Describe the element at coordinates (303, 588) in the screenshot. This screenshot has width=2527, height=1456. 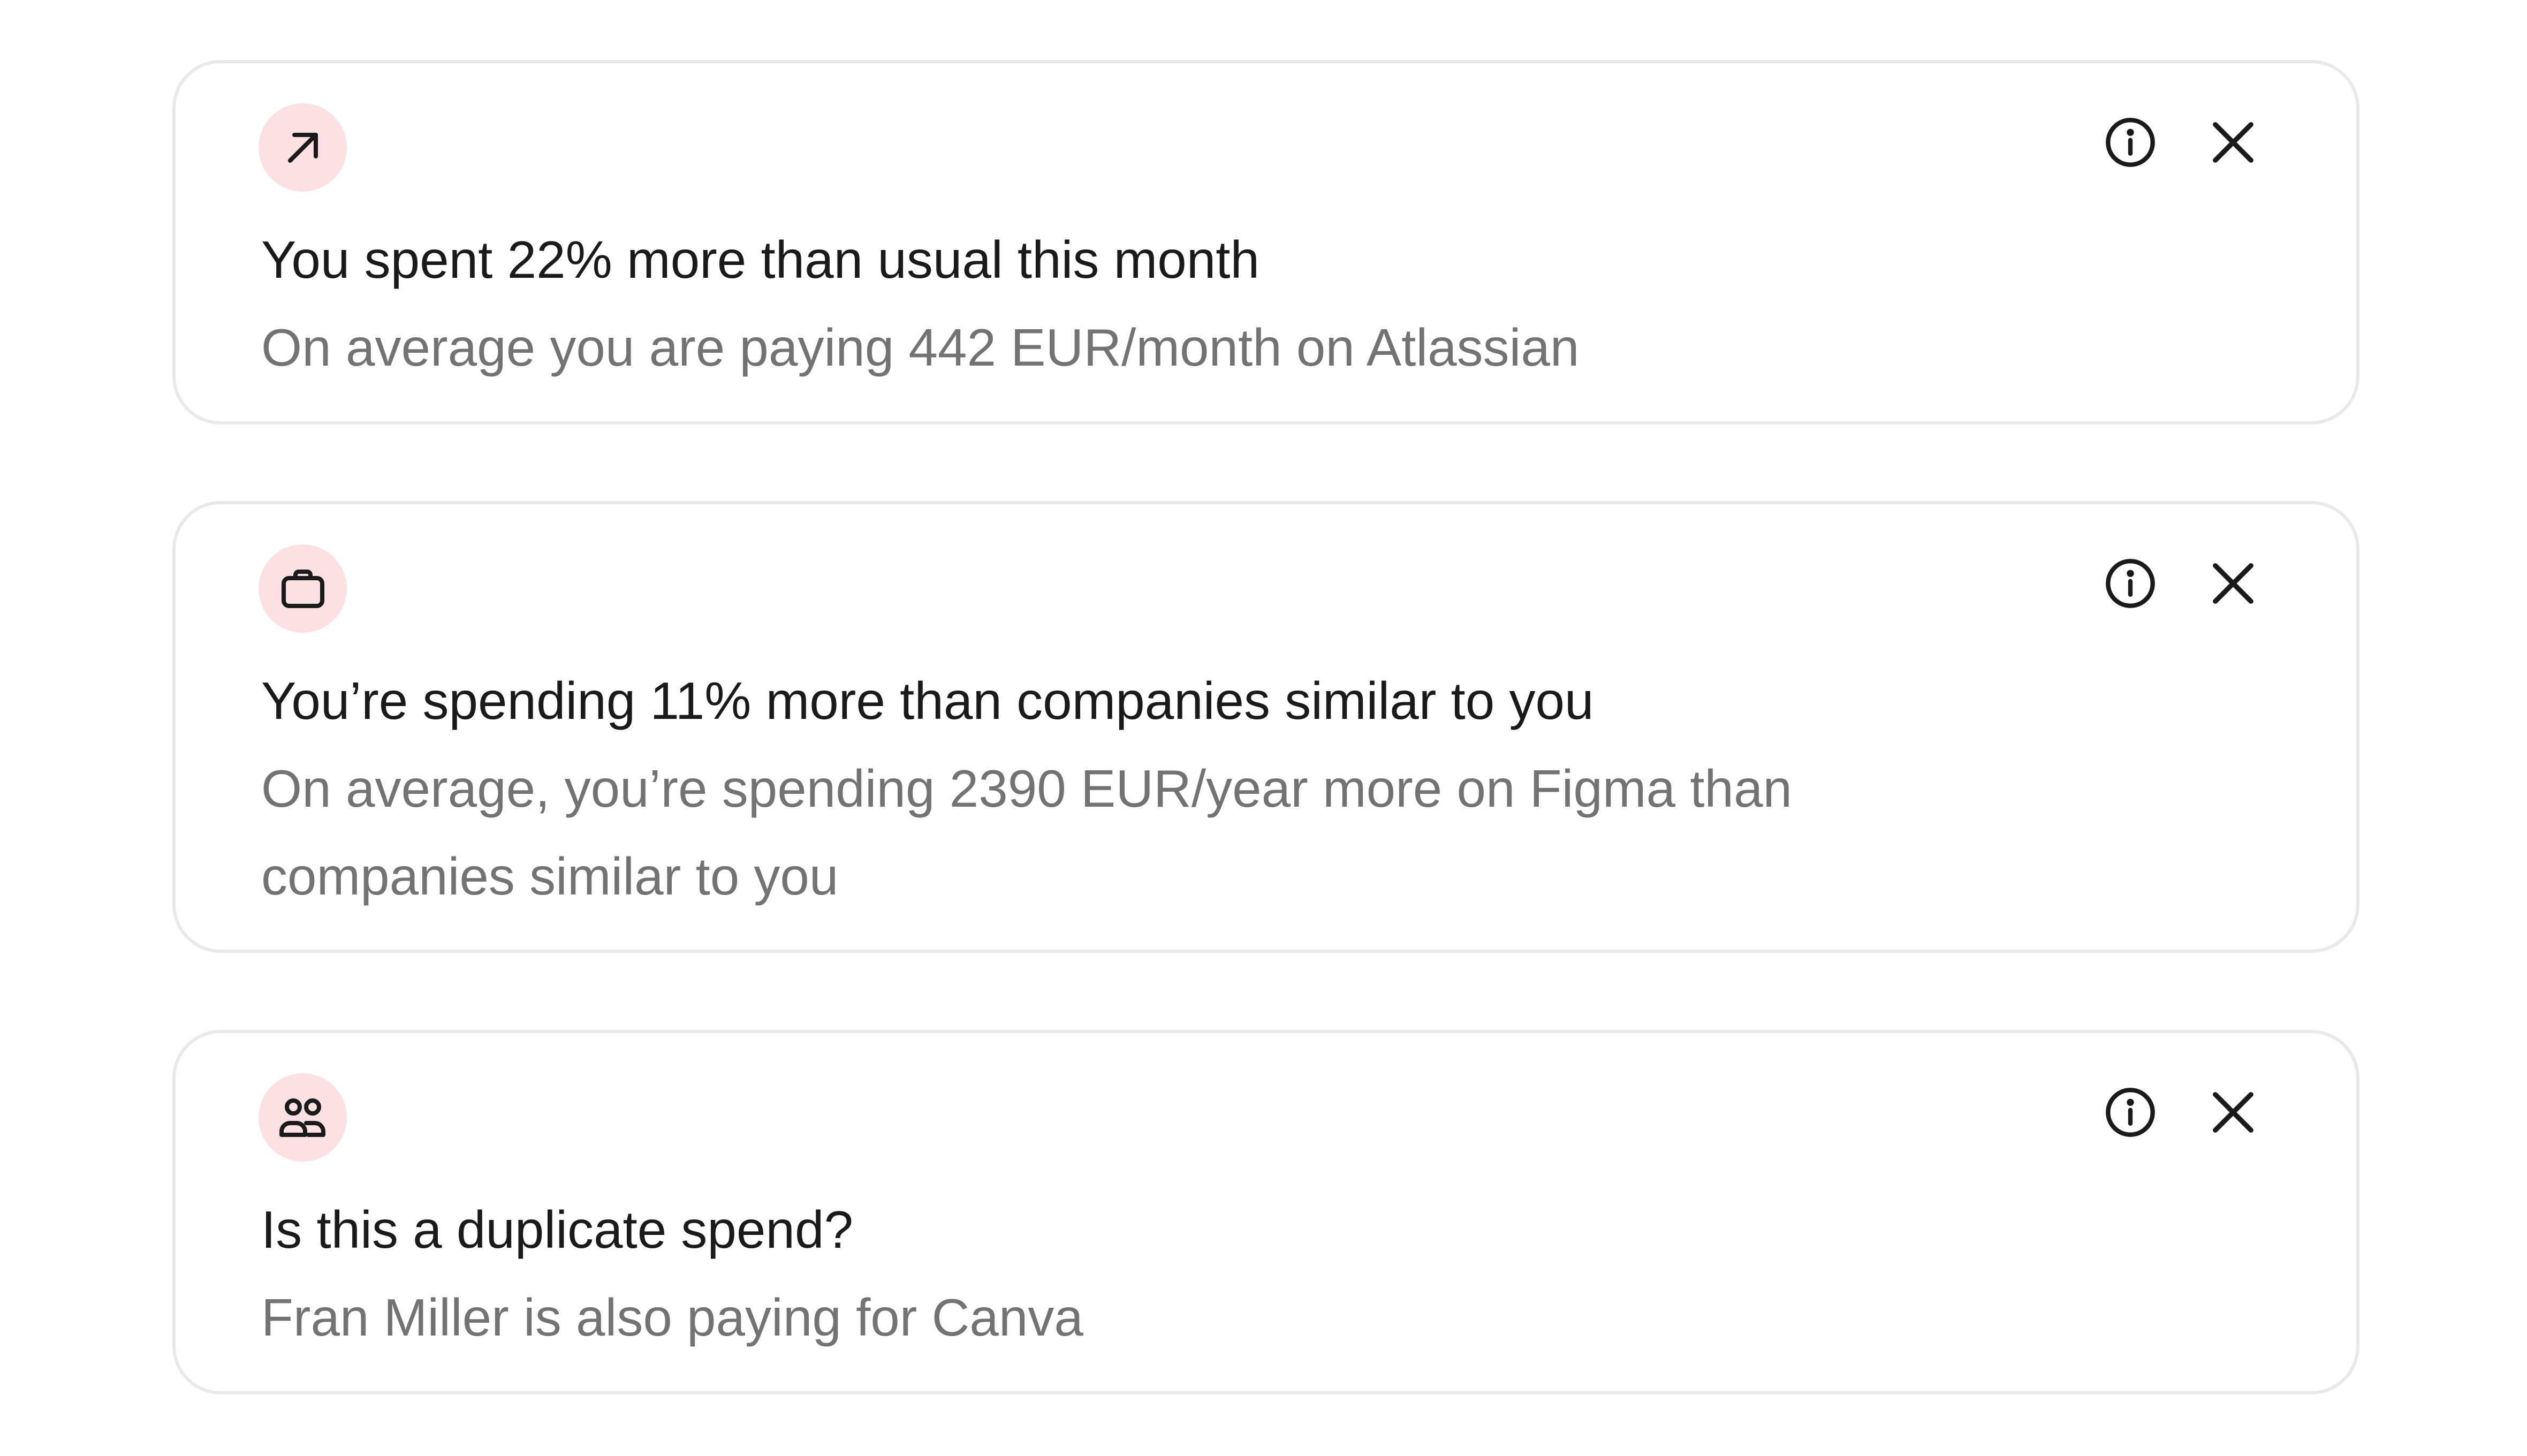
I see `briefcase-icon` at that location.